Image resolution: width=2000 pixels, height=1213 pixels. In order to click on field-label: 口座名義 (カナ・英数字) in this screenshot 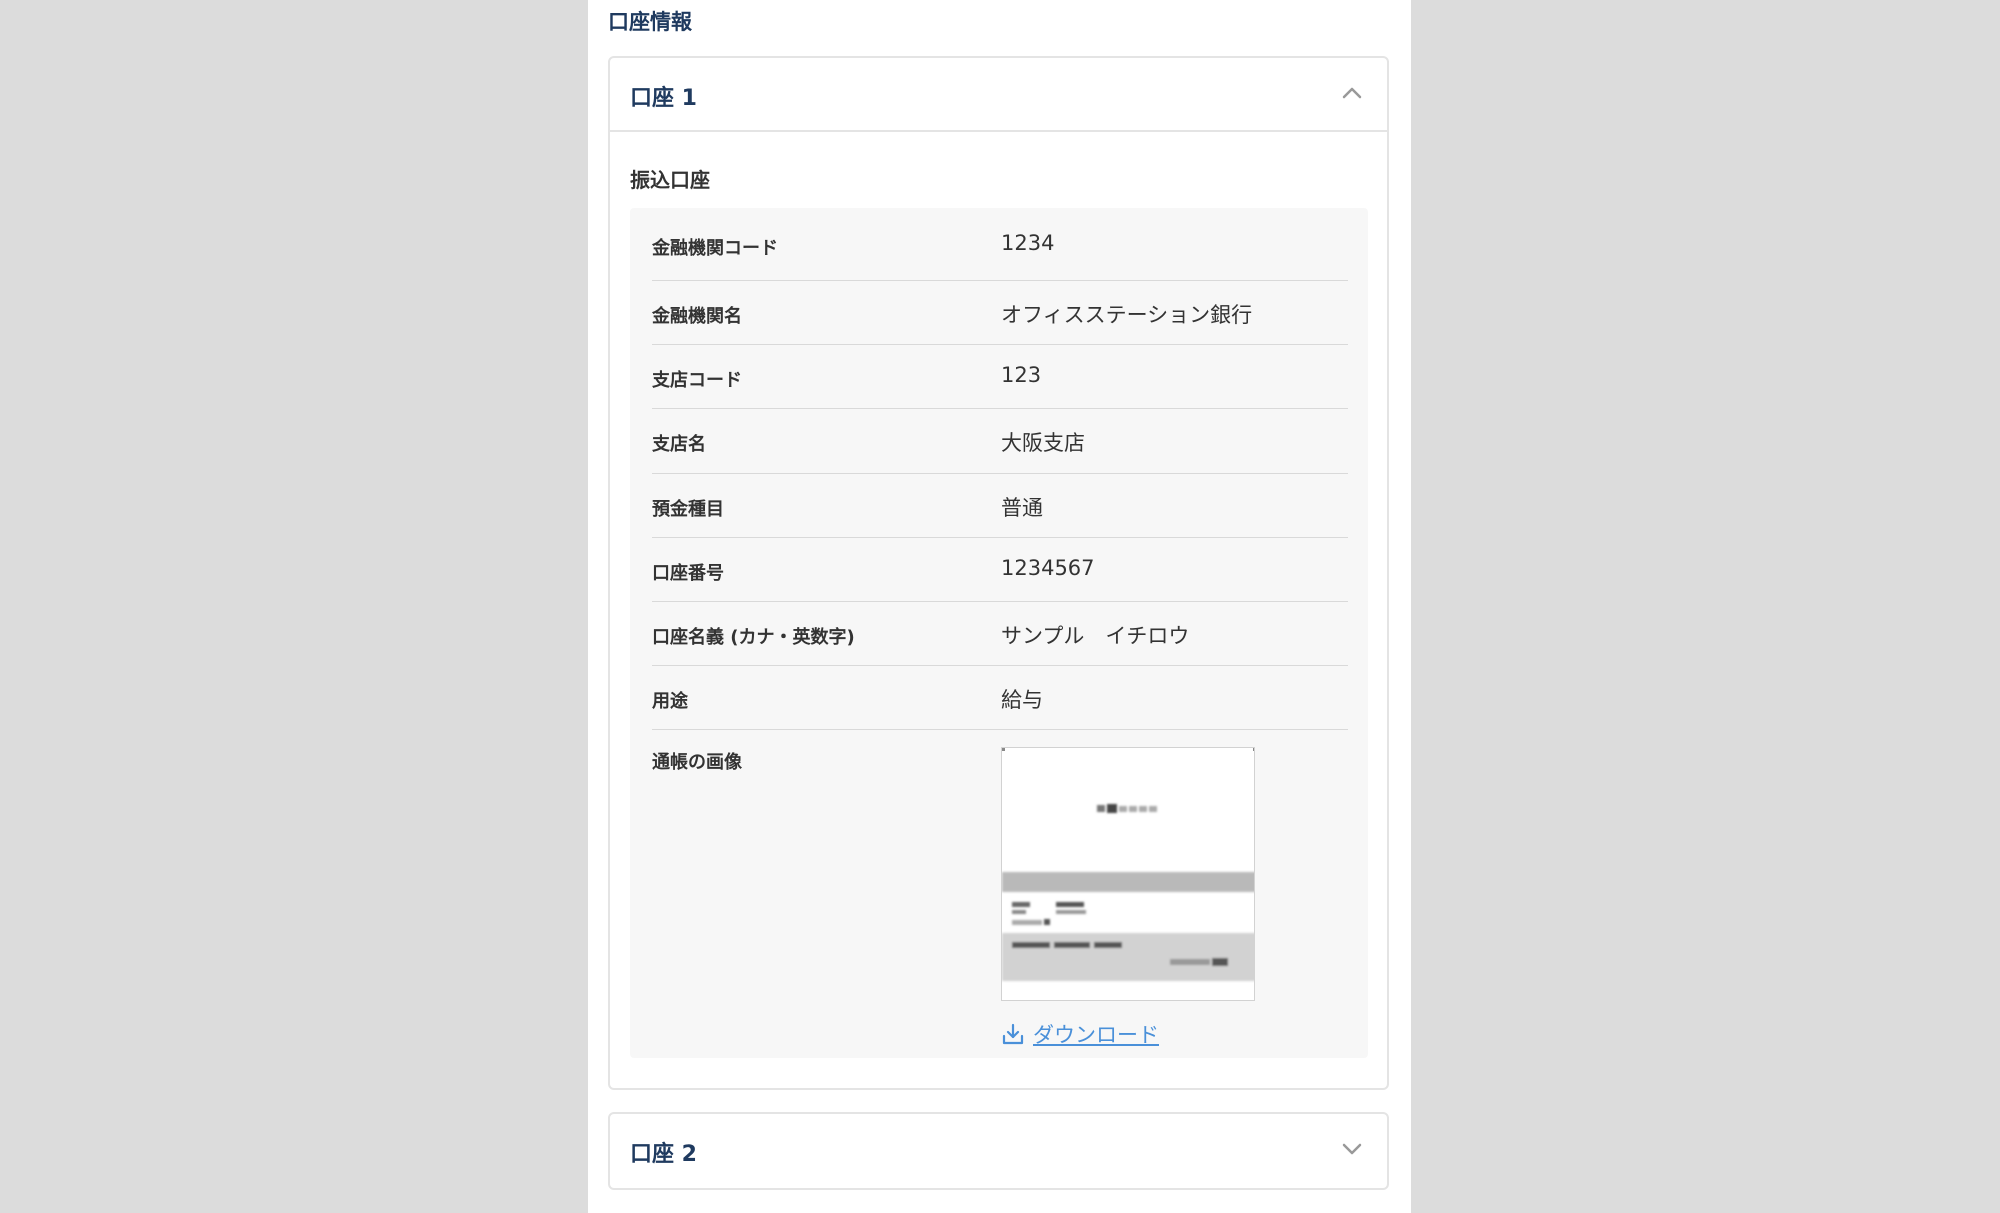, I will do `click(753, 637)`.